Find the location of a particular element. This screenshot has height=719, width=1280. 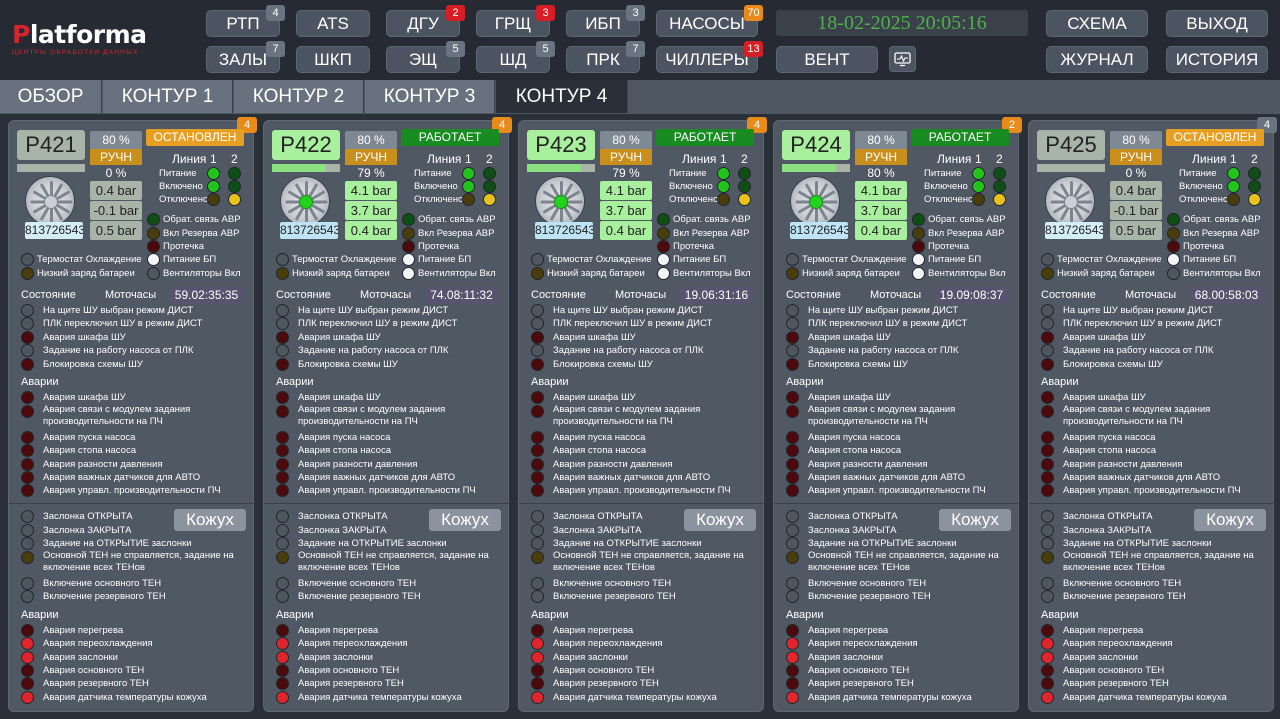

pressure-2: 3.7 bar is located at coordinates (626, 210).